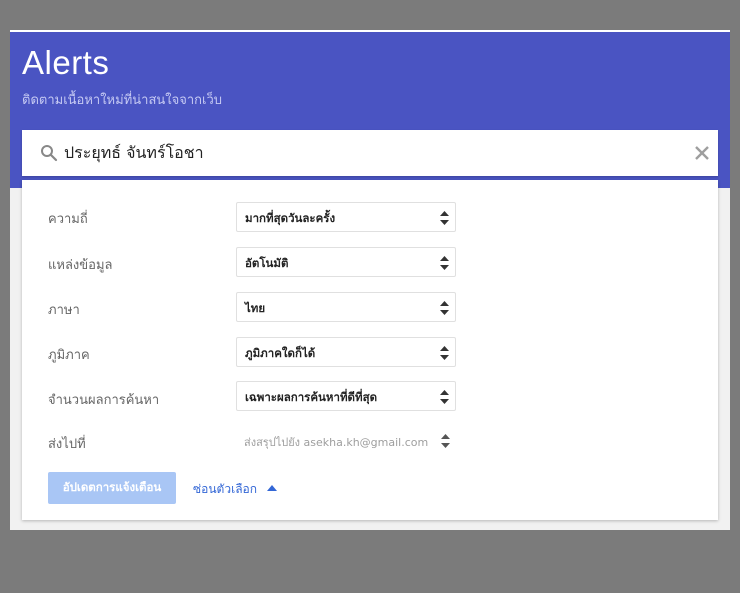 Image resolution: width=740 pixels, height=593 pixels. Describe the element at coordinates (280, 353) in the screenshot. I see `region-value: ภูมิภาคใดก็ได้` at that location.